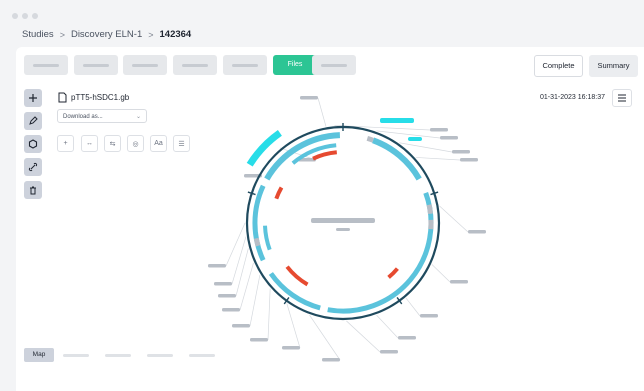 The height and width of the screenshot is (391, 644). Describe the element at coordinates (343, 229) in the screenshot. I see `plasmid-size-placeholder` at that location.